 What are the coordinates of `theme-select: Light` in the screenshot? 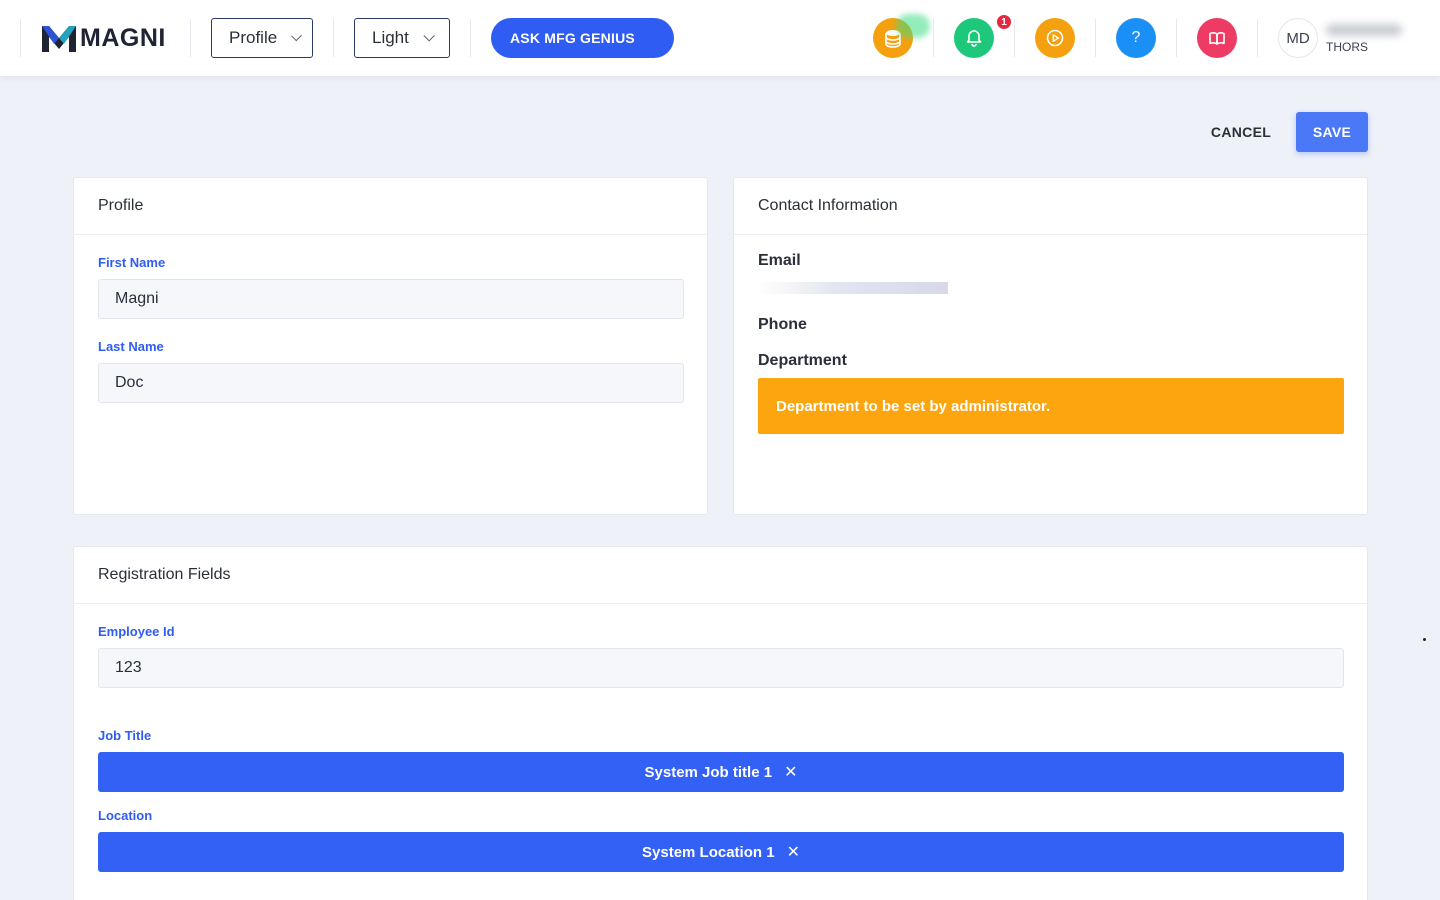 It's located at (402, 38).